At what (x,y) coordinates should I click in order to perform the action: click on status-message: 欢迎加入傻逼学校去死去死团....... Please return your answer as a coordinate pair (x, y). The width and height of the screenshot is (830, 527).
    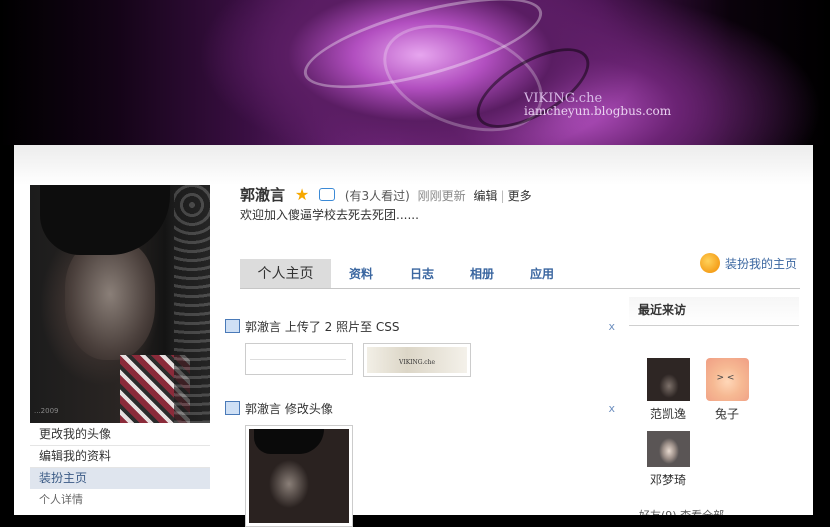
    Looking at the image, I should click on (329, 215).